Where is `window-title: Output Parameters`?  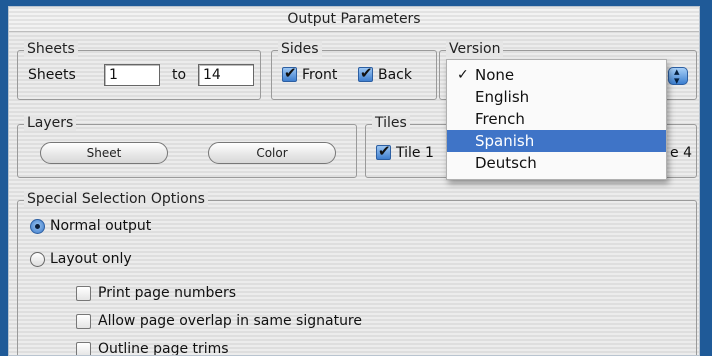 window-title: Output Parameters is located at coordinates (354, 19).